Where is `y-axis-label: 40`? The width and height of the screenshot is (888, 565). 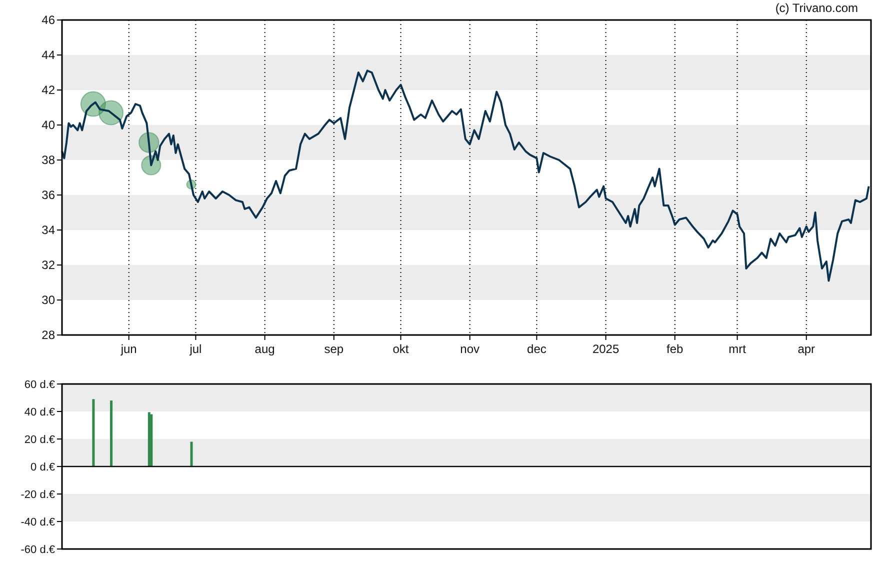
y-axis-label: 40 is located at coordinates (48, 125).